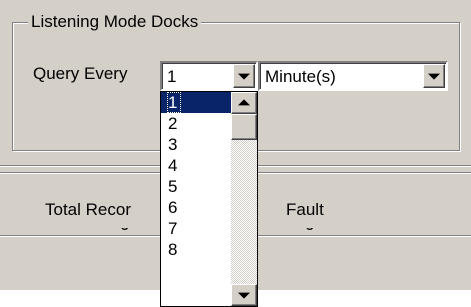  Describe the element at coordinates (197, 207) in the screenshot. I see `dropdown-option-6: 6` at that location.